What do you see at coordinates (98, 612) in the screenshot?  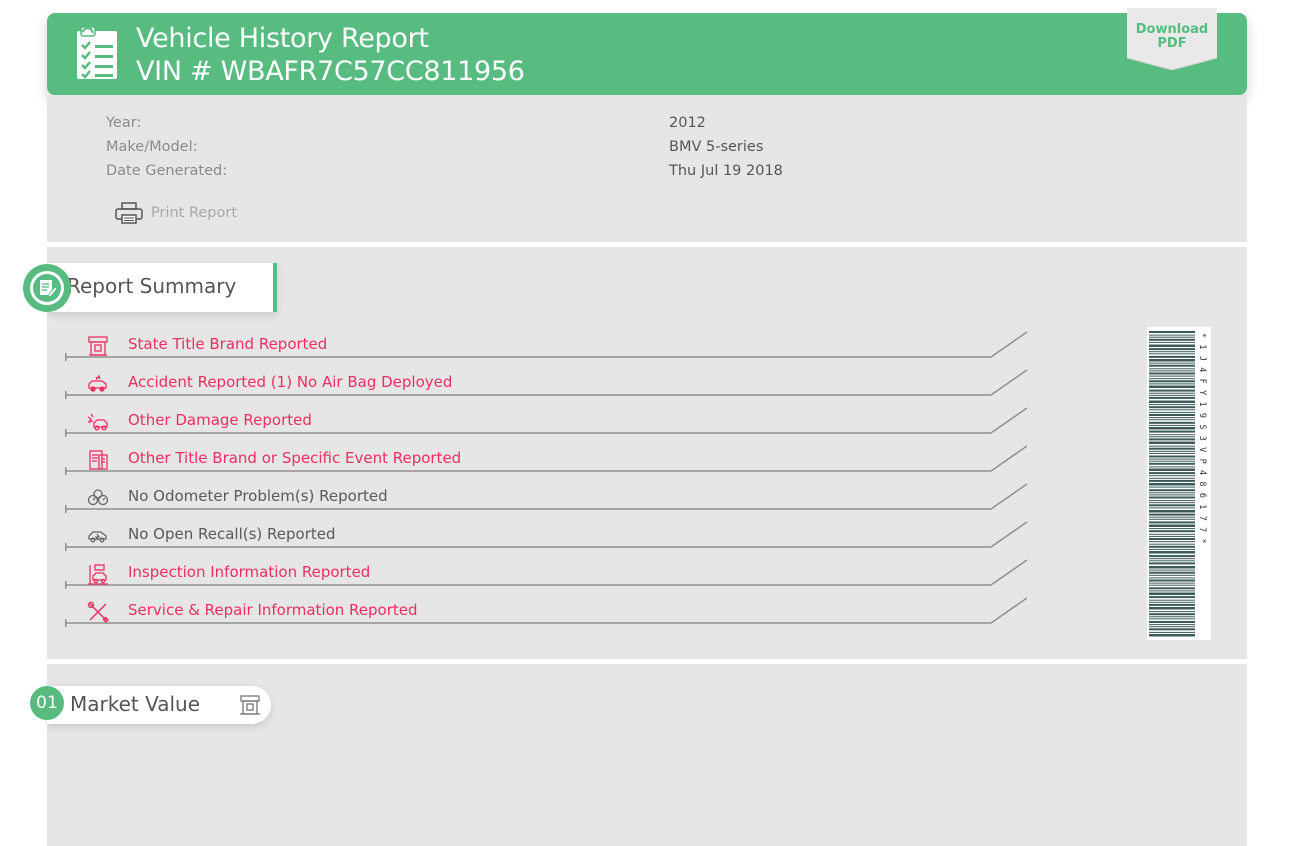 I see `tools-icon` at bounding box center [98, 612].